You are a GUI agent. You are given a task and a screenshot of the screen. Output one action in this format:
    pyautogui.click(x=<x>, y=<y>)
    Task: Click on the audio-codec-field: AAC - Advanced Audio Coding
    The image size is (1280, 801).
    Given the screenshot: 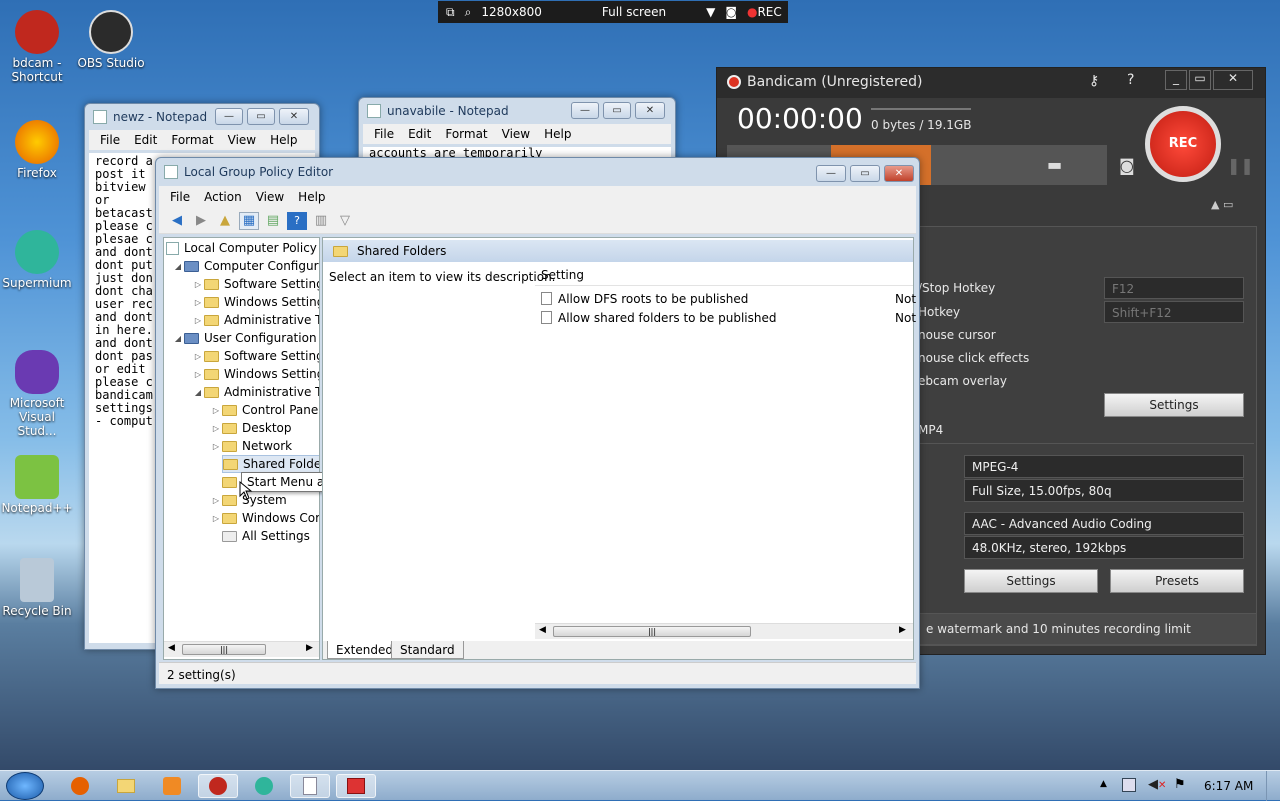 What is the action you would take?
    pyautogui.click(x=1104, y=523)
    